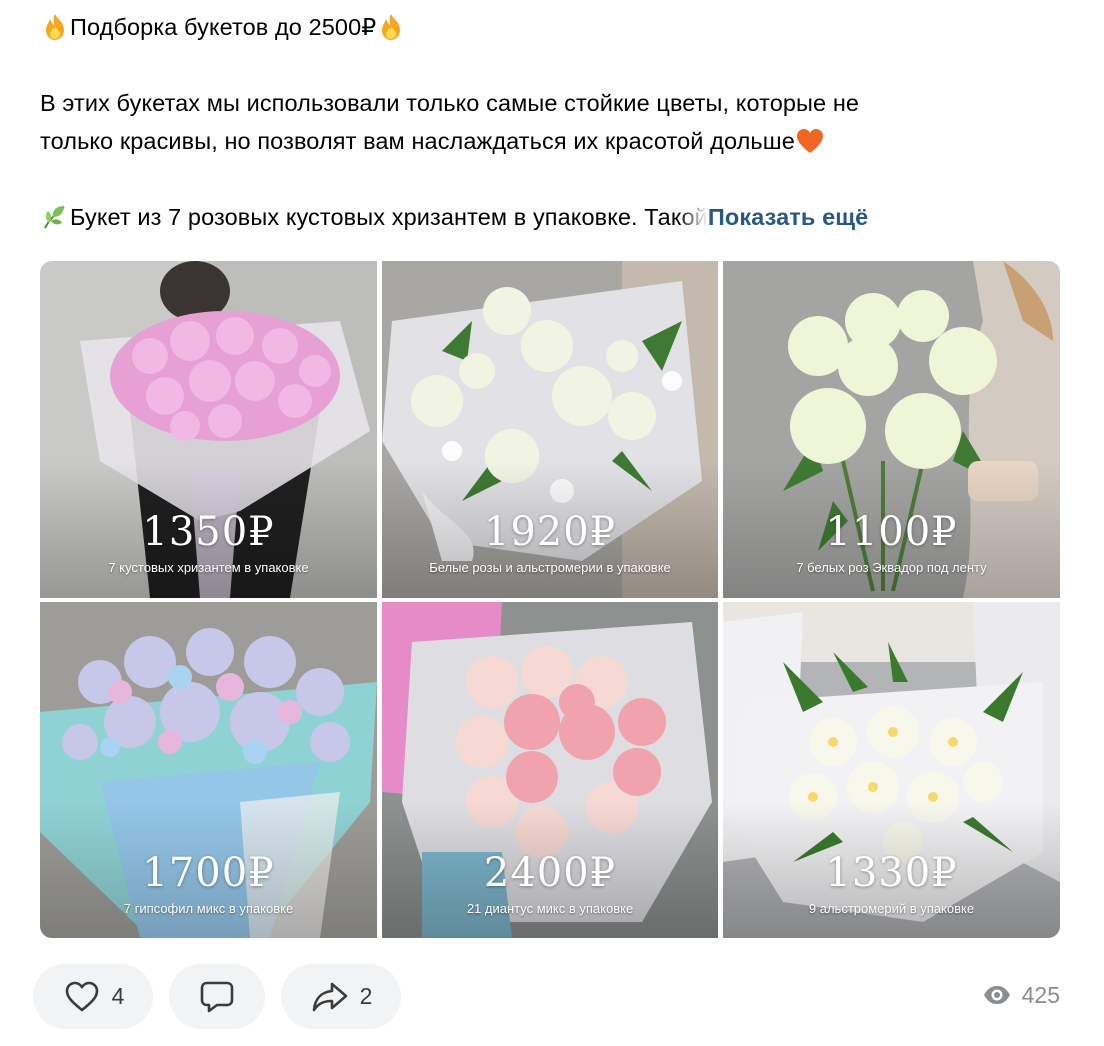 The height and width of the screenshot is (1046, 1104). What do you see at coordinates (891, 567) in the screenshot?
I see `photo-caption: 7 белых роз Эквадор под ленту` at bounding box center [891, 567].